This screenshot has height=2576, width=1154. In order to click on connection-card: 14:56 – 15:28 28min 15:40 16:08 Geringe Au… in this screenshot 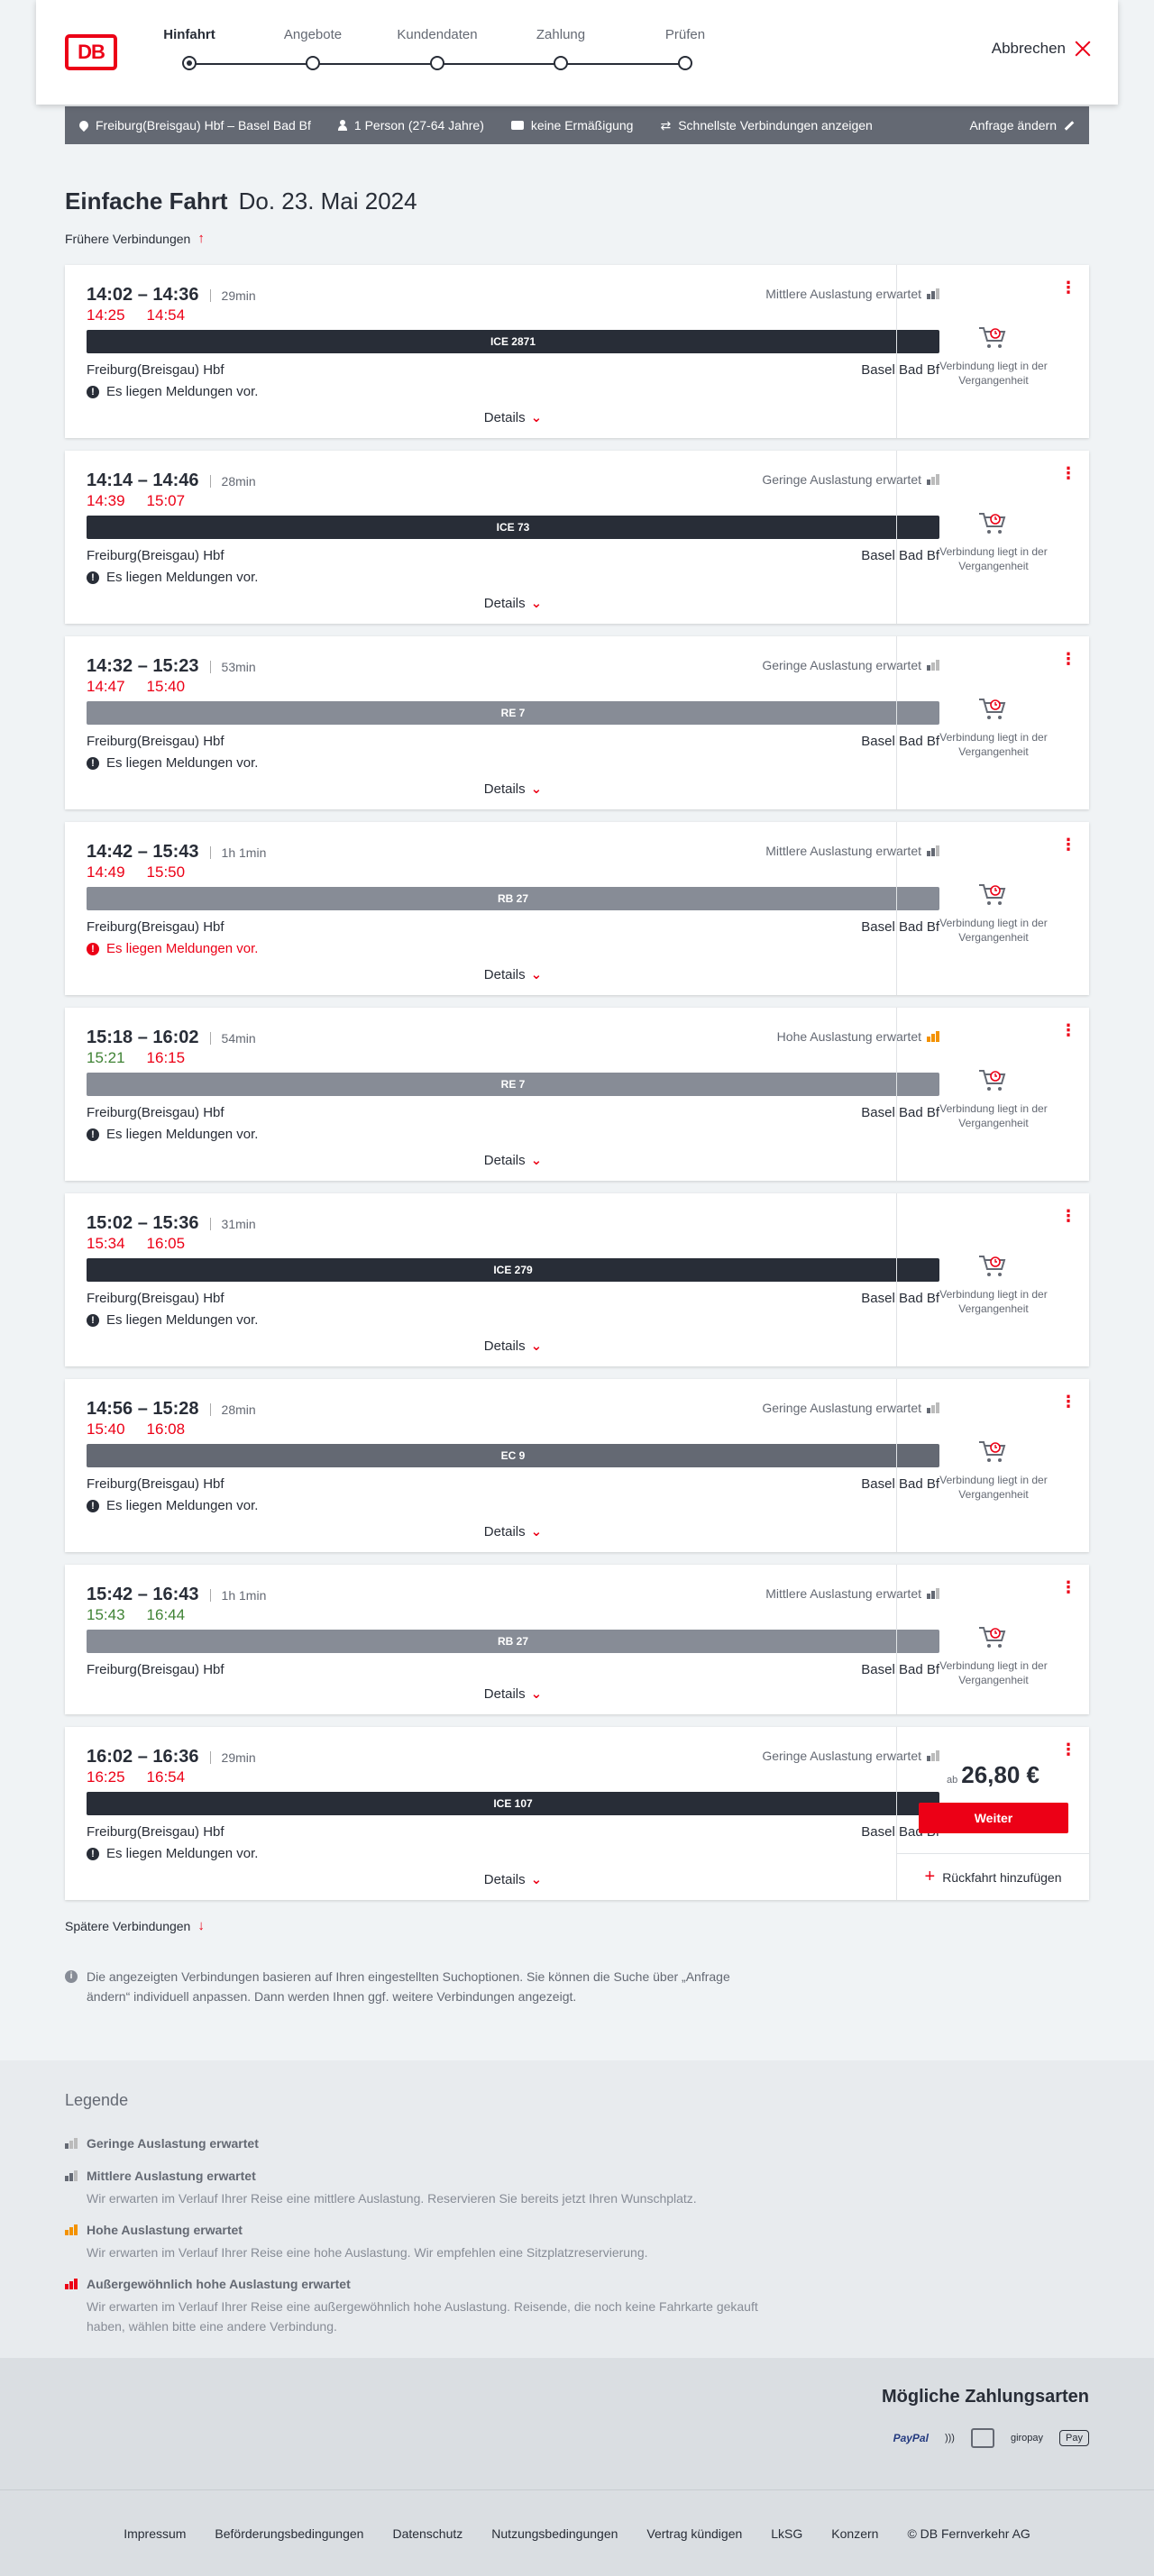, I will do `click(577, 1465)`.